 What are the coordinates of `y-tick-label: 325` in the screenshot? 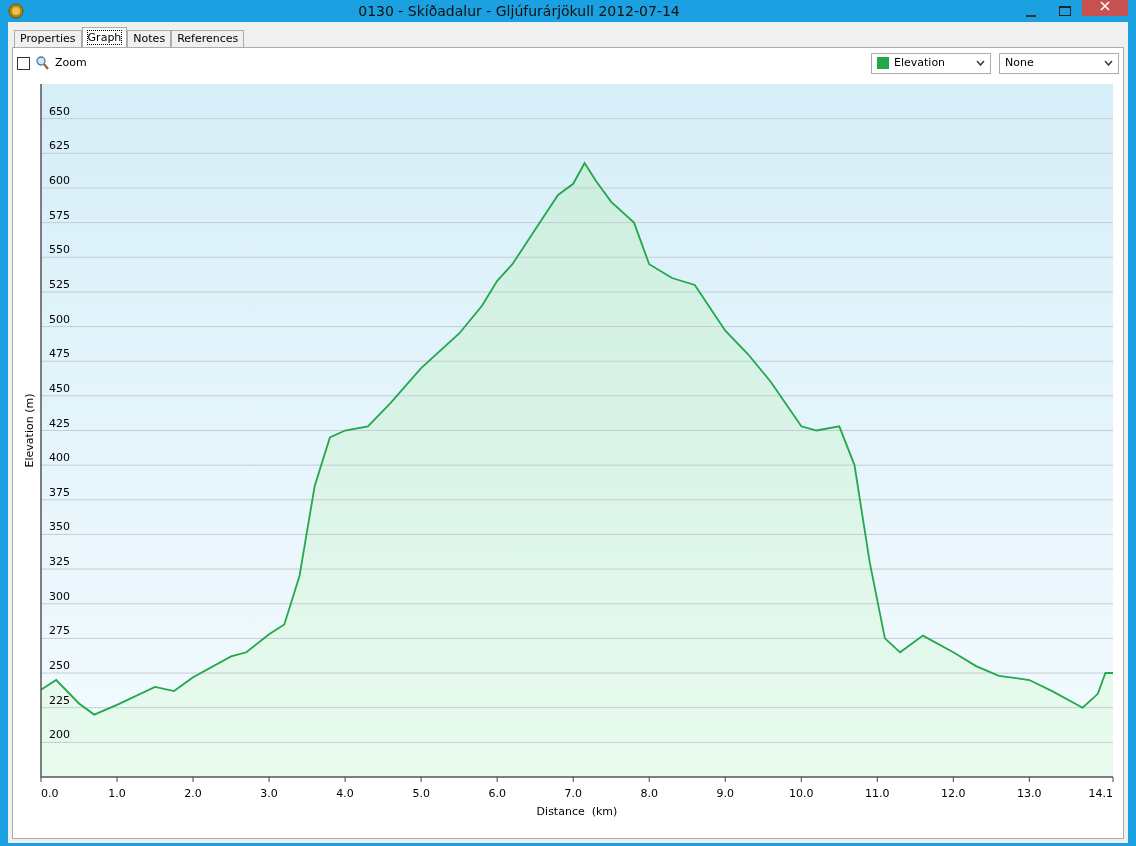 It's located at (59, 562).